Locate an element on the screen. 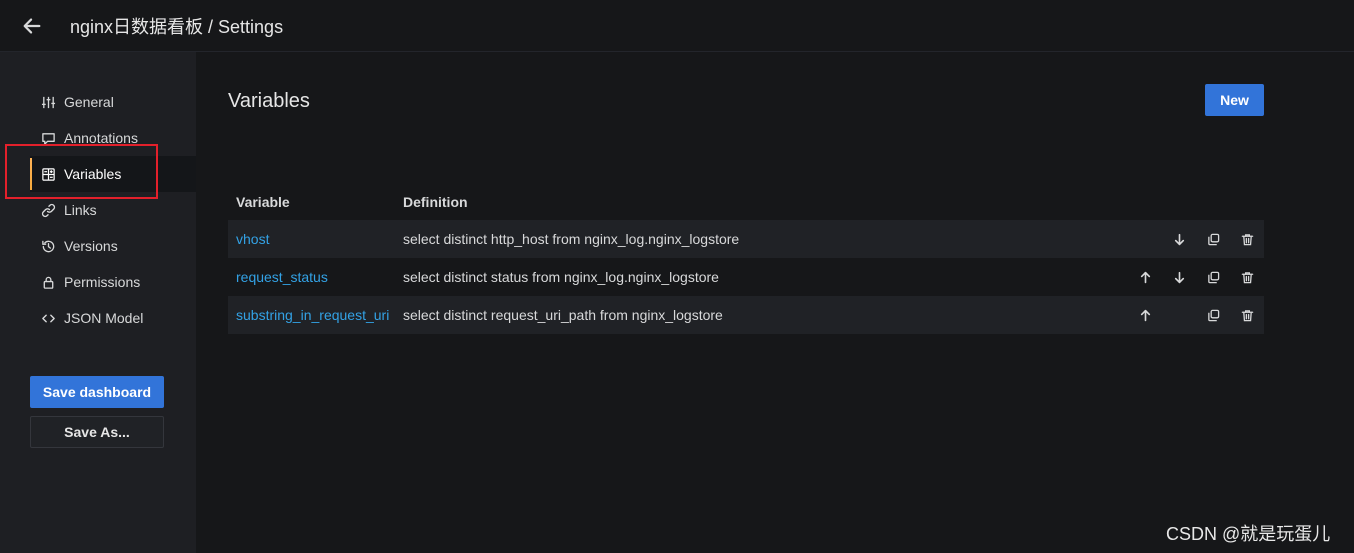  link-icon is located at coordinates (48, 210).